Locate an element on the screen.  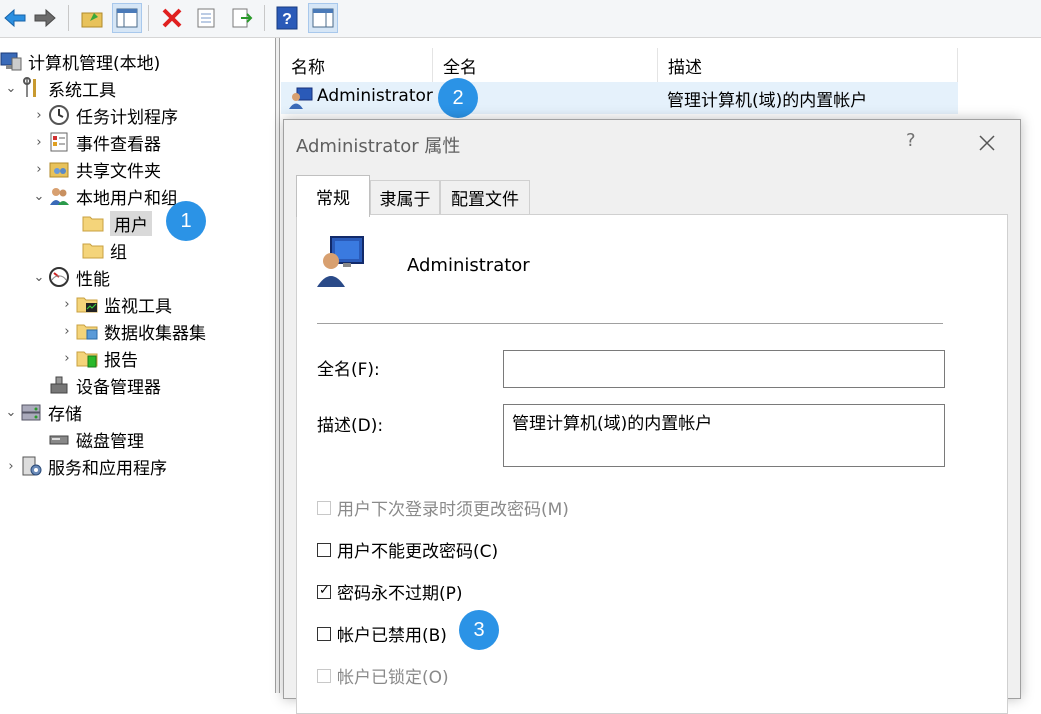
close-button is located at coordinates (987, 143).